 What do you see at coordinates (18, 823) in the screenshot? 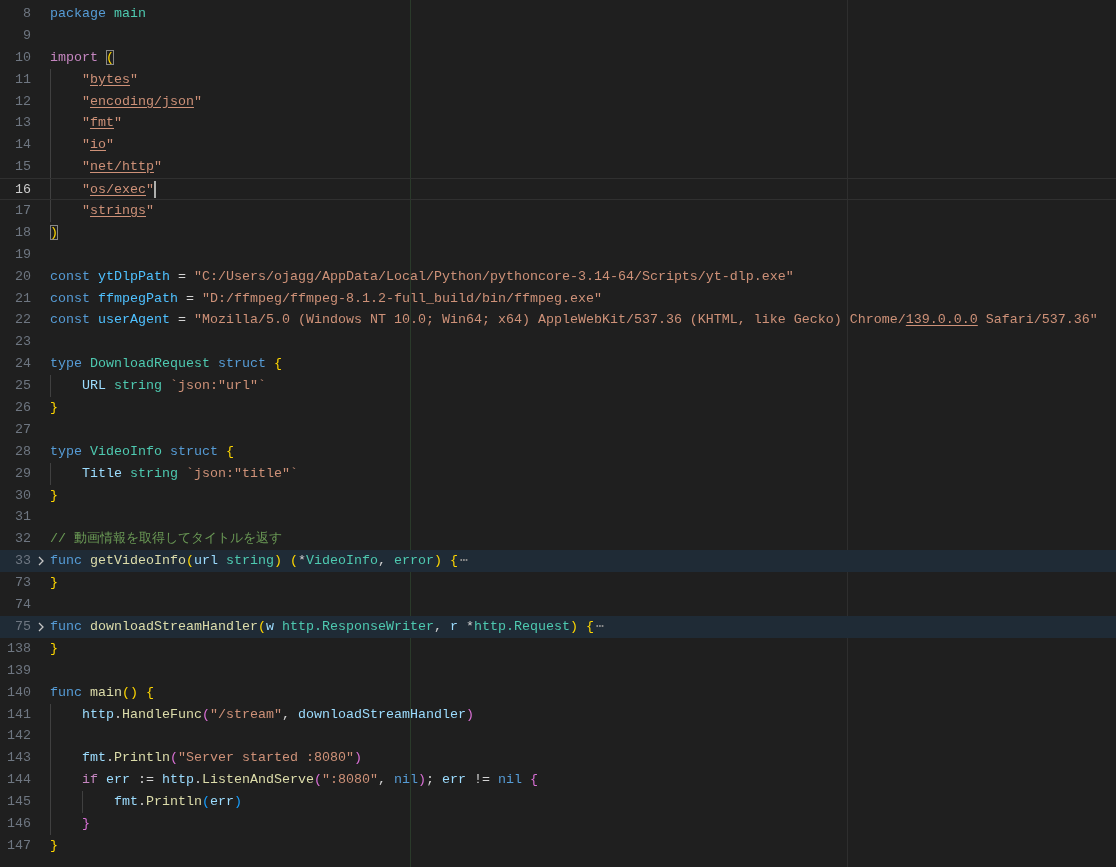
I see `line-number: 146` at bounding box center [18, 823].